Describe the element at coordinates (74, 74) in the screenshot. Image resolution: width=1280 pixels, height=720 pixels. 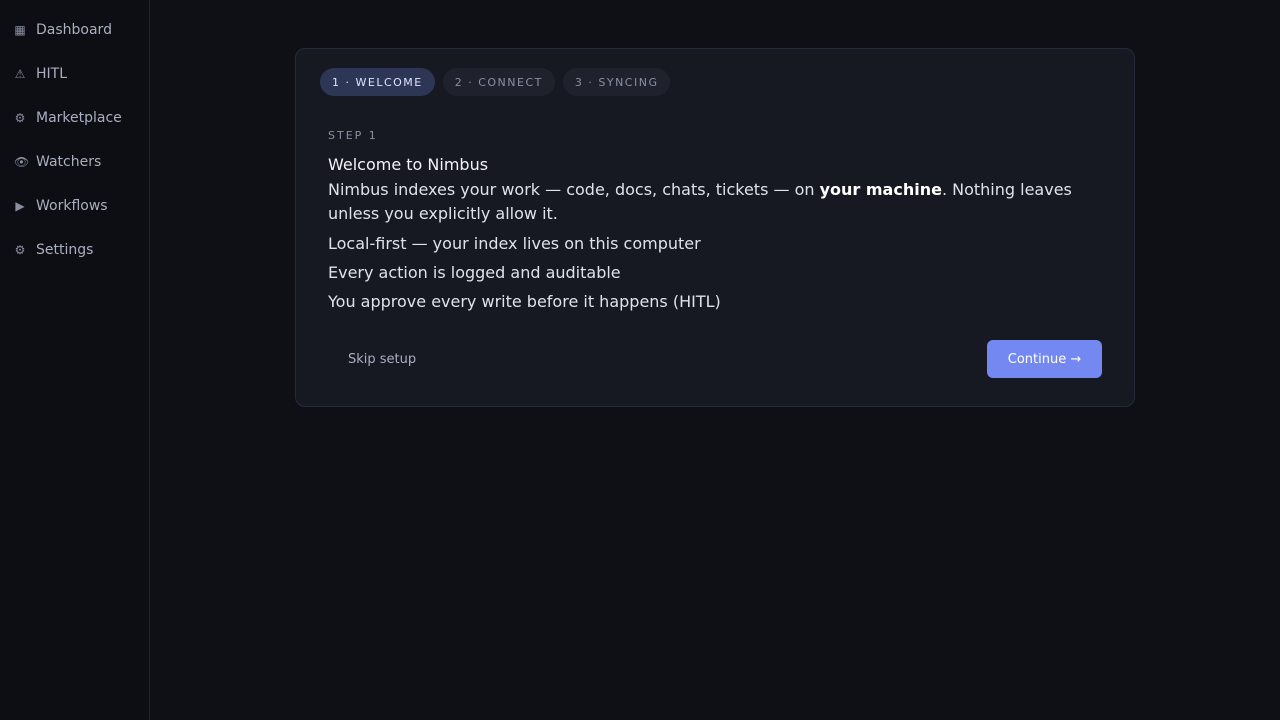
I see `sidebar-item-hitl: ⚠ HITL` at that location.